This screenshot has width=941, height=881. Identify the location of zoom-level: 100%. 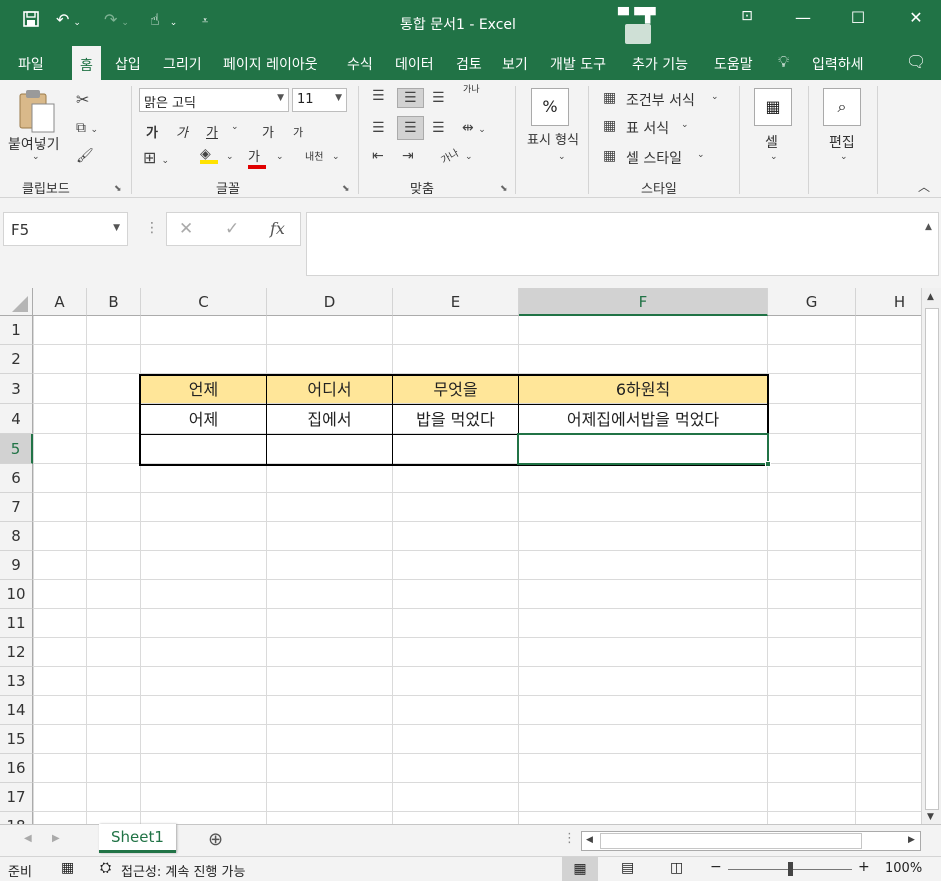
(903, 868).